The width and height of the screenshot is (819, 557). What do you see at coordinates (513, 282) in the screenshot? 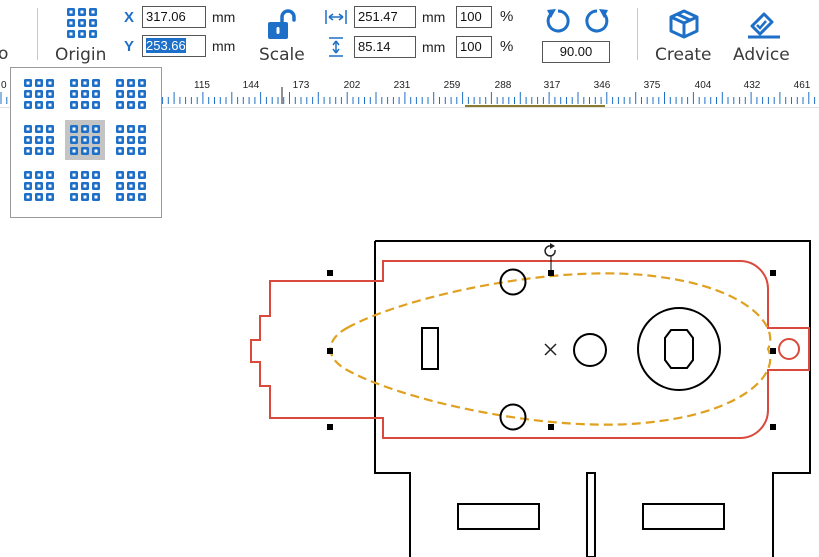
I see `mount-hole` at bounding box center [513, 282].